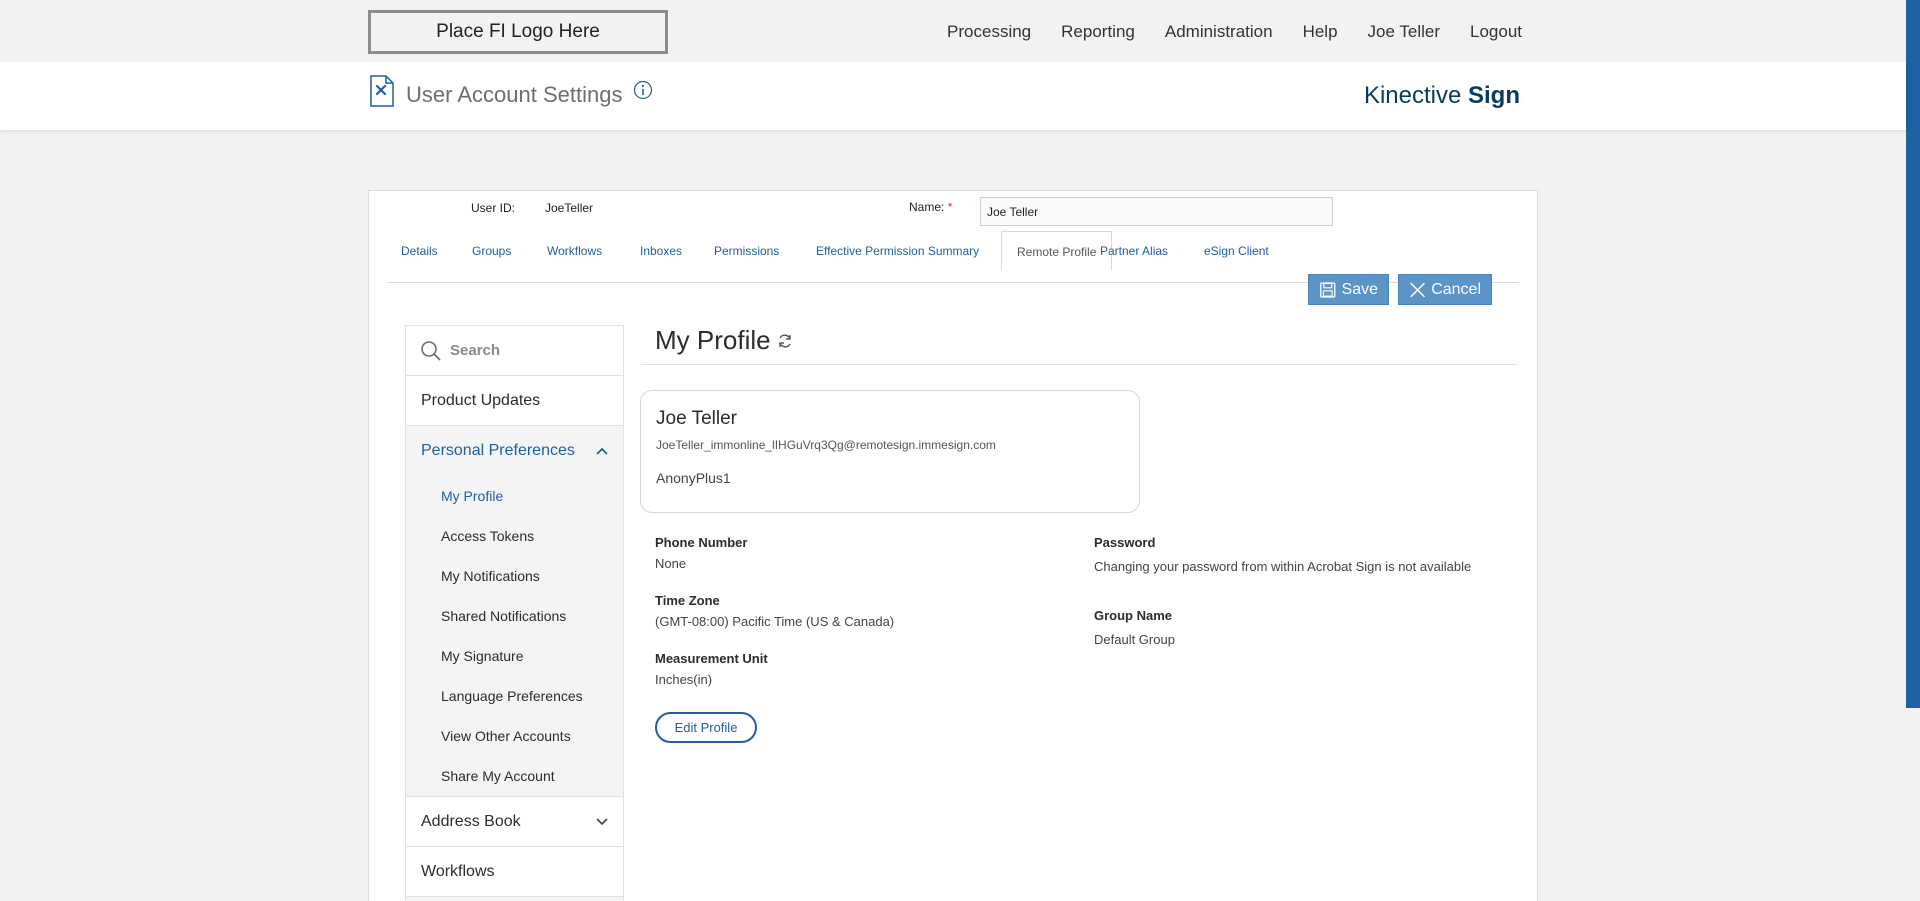 This screenshot has height=901, width=1920. Describe the element at coordinates (514, 616) in the screenshot. I see `sidebar-item-shared-notifications: Shared Notifications` at that location.